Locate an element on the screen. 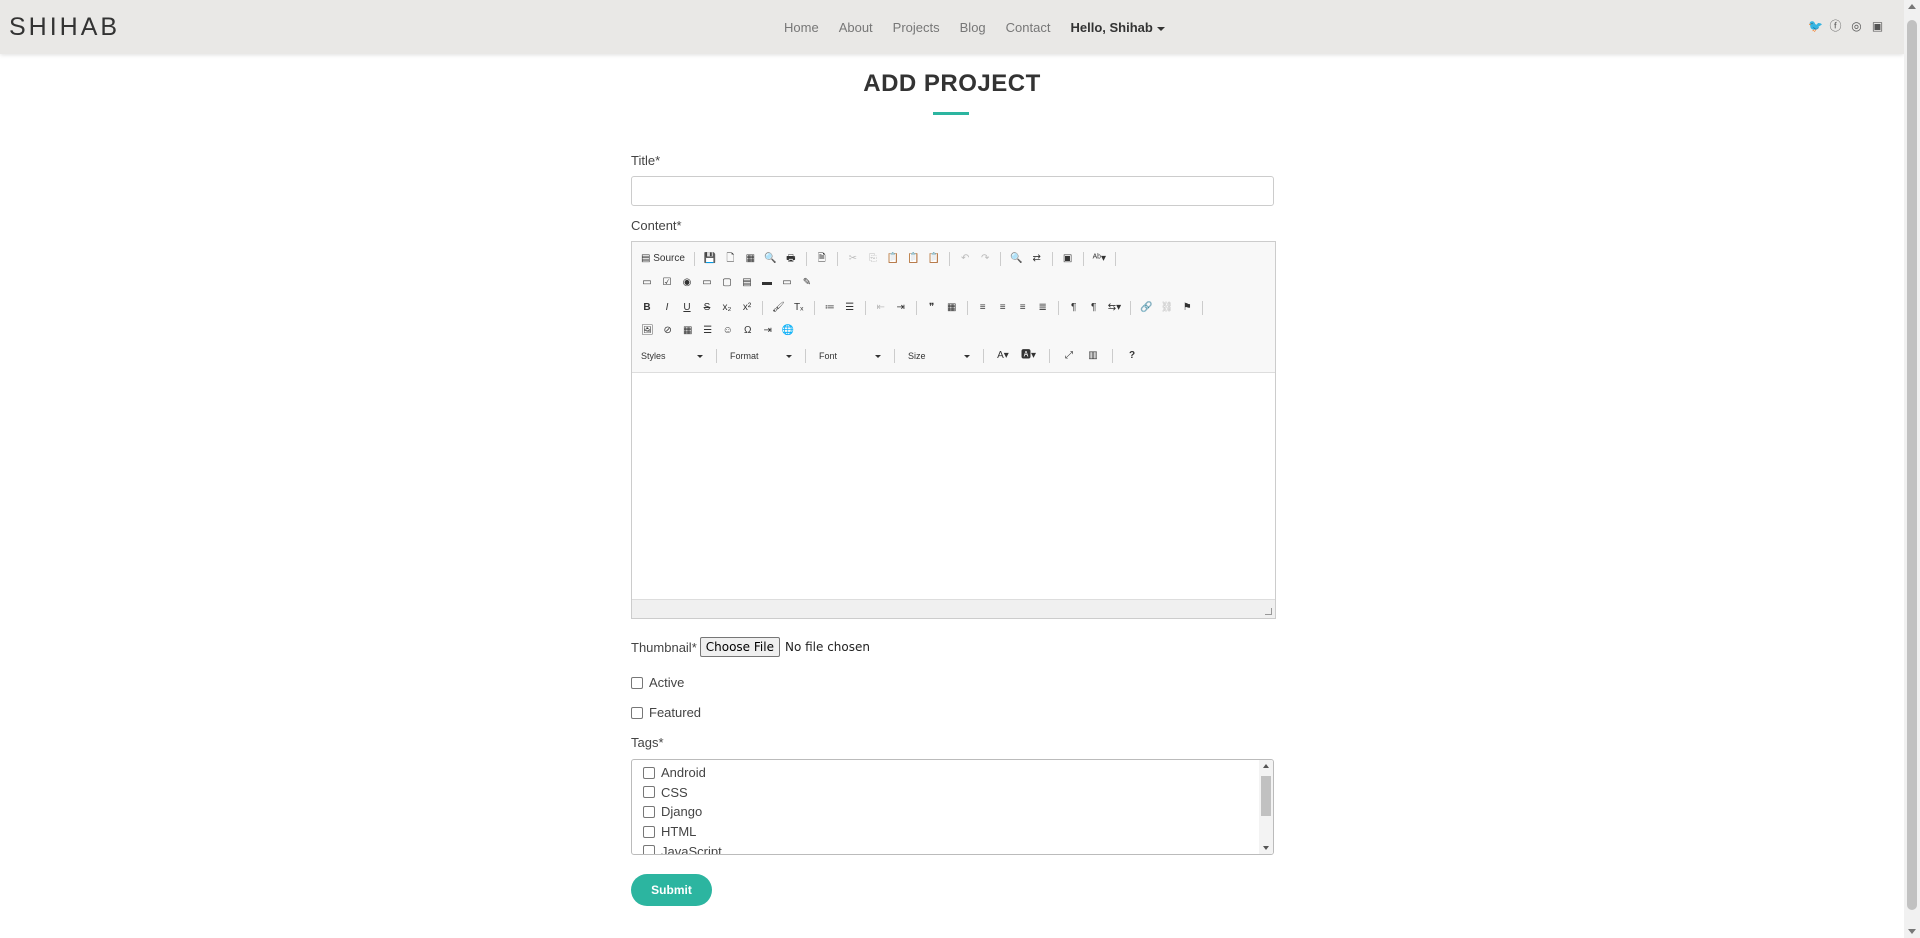  hidden-field-icon: ✎ is located at coordinates (807, 283).